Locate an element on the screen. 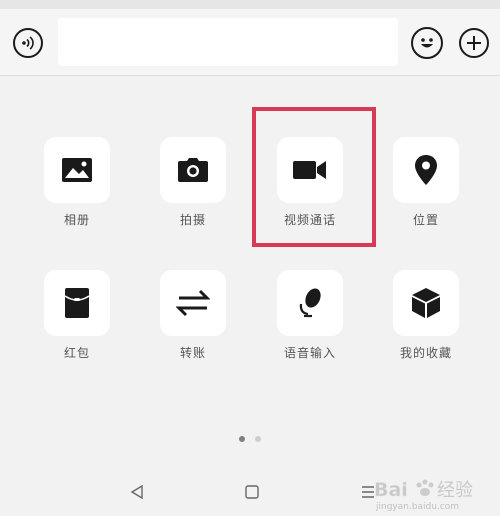 This screenshot has height=516, width=500. function-transfer-tile is located at coordinates (193, 303).